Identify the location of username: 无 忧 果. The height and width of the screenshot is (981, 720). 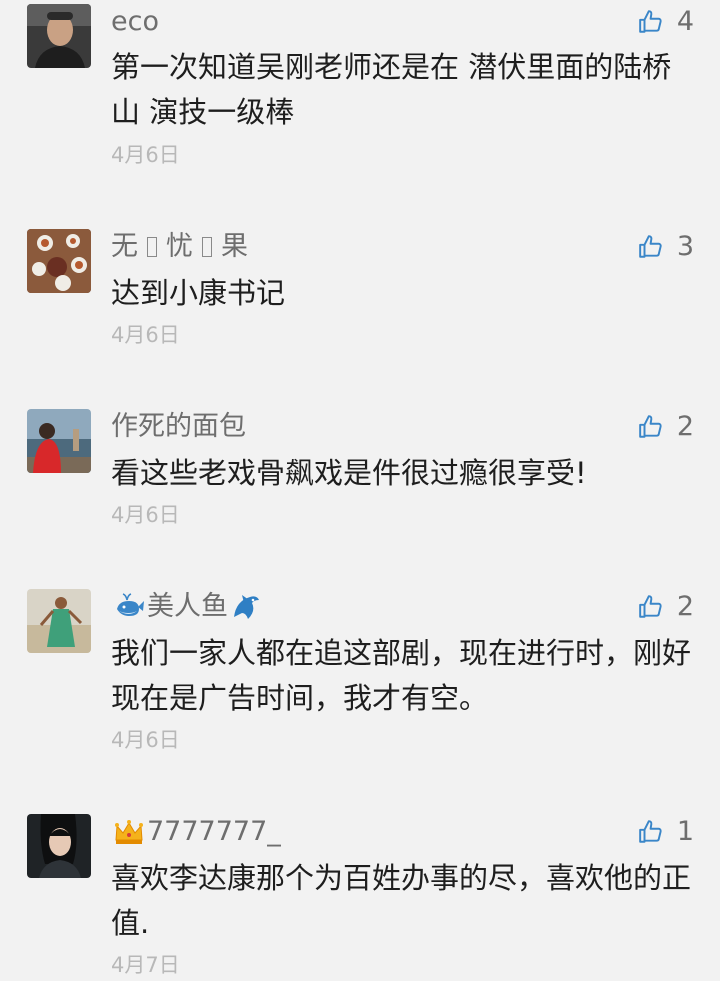
(179, 247).